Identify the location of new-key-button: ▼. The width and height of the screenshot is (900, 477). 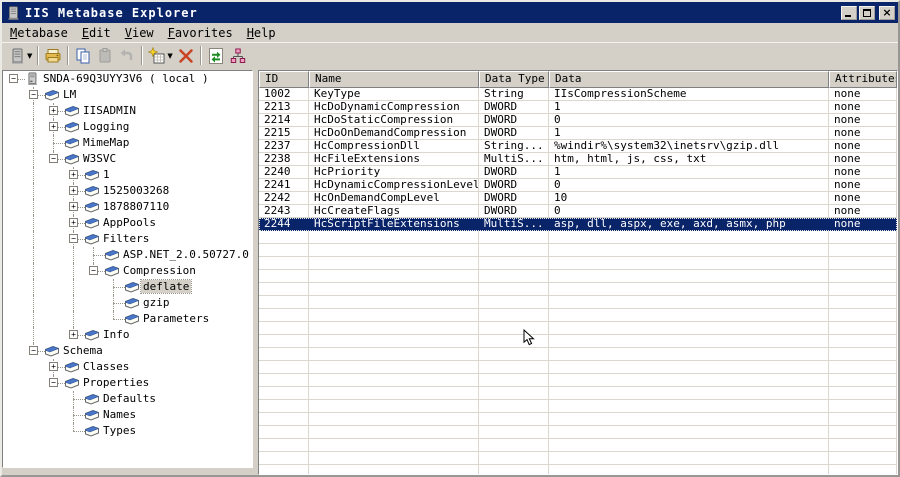
(160, 56).